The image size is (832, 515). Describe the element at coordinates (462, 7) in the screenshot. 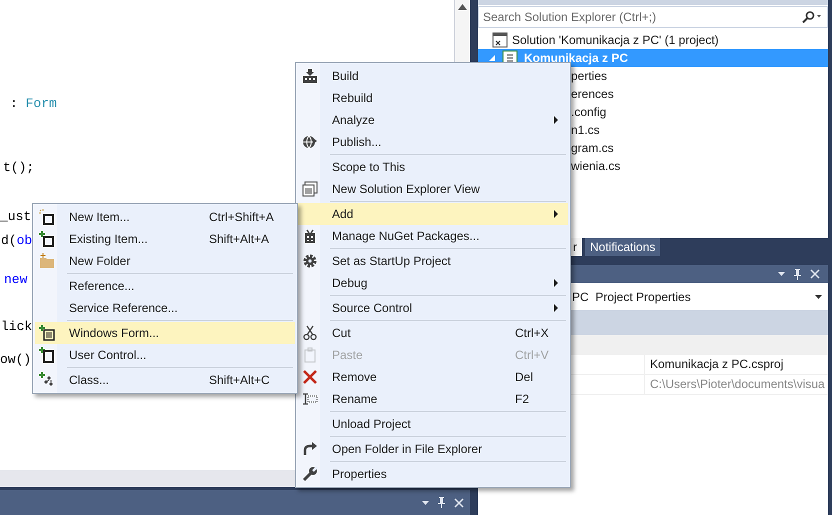

I see `scroll-up-icon` at that location.